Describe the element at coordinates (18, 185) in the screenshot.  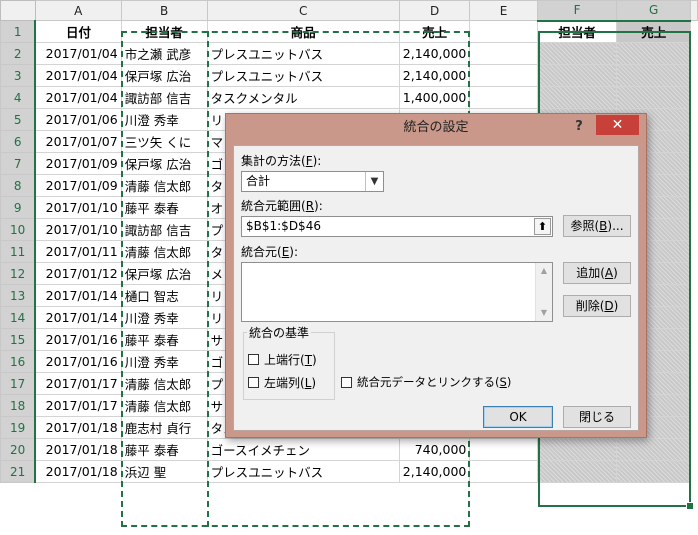
I see `row-header: 8` at that location.